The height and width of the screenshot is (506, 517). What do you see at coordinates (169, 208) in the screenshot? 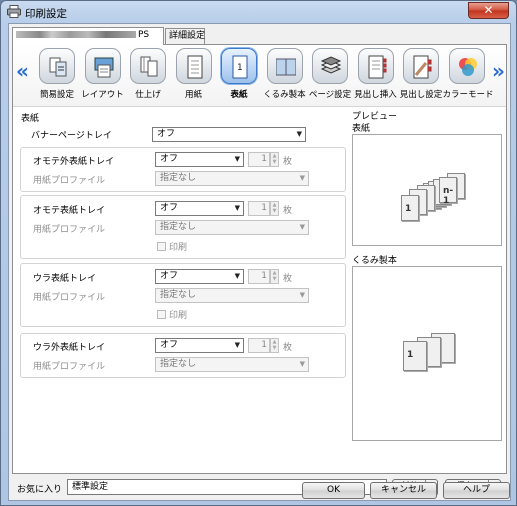
I see `front-tray-value: オフ` at bounding box center [169, 208].